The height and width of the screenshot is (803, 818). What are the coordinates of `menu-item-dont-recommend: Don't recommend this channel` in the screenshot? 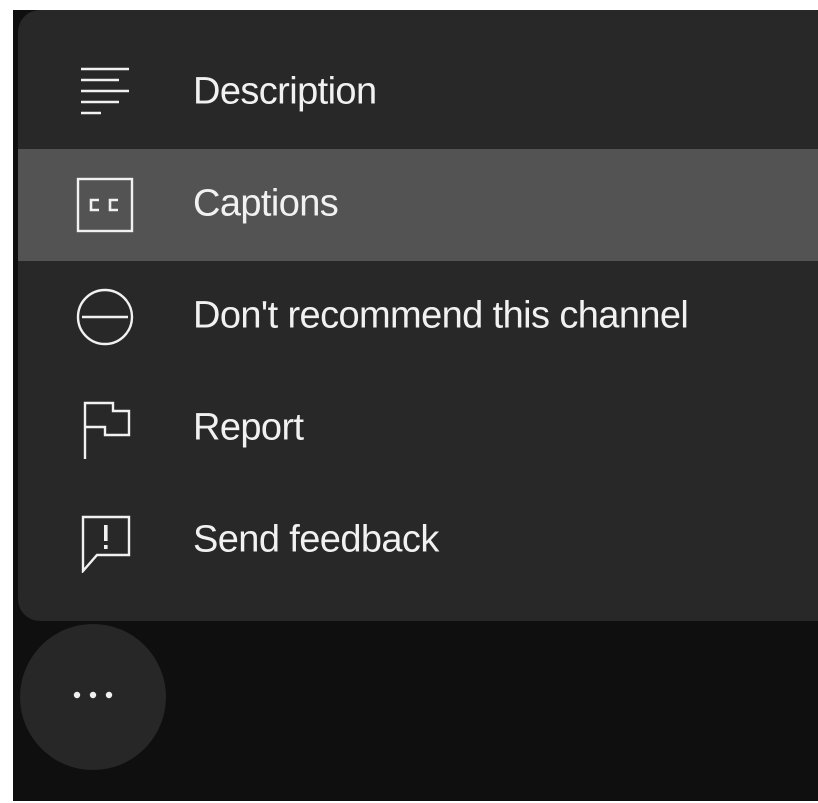 It's located at (418, 317).